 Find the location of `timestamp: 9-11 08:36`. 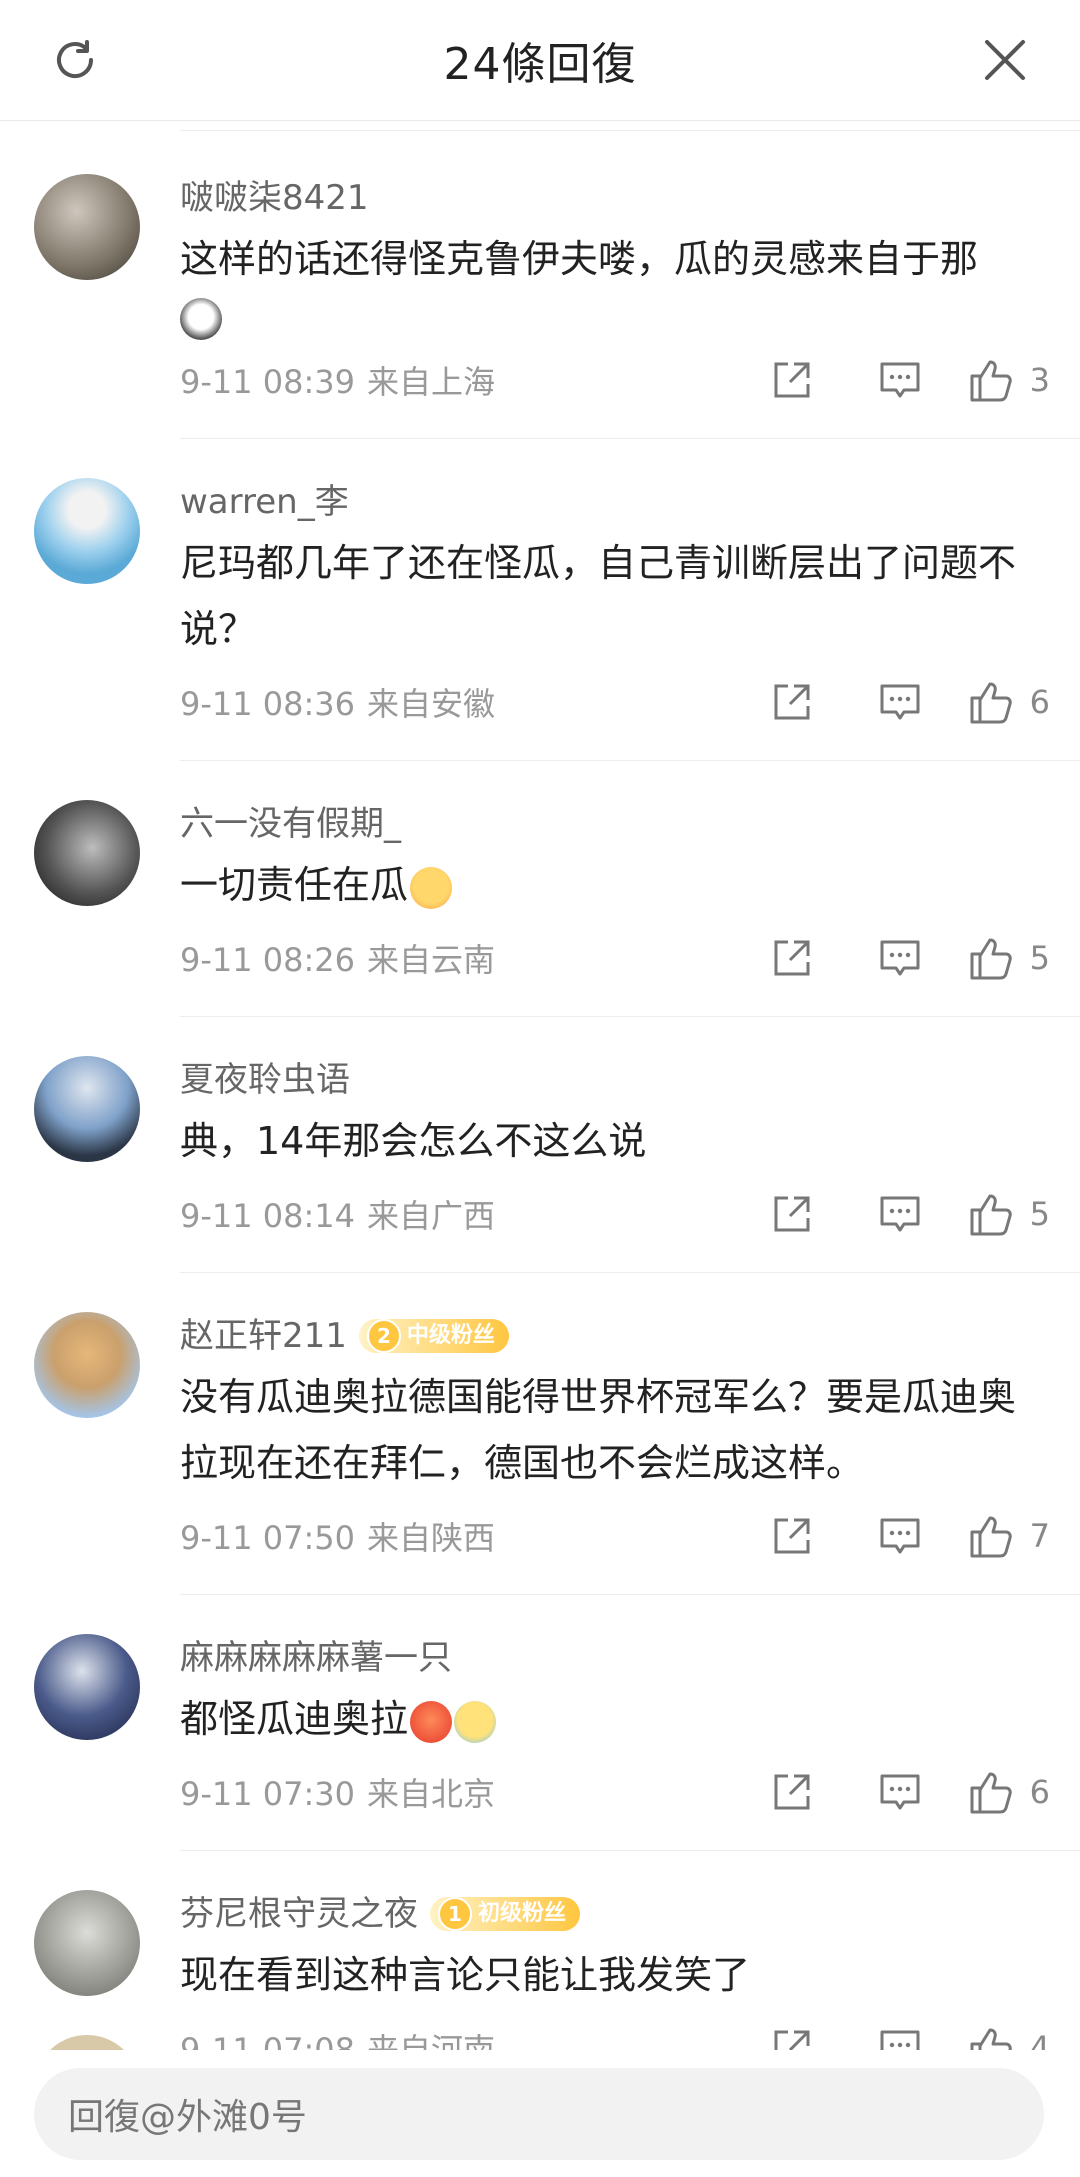

timestamp: 9-11 08:36 is located at coordinates (268, 704).